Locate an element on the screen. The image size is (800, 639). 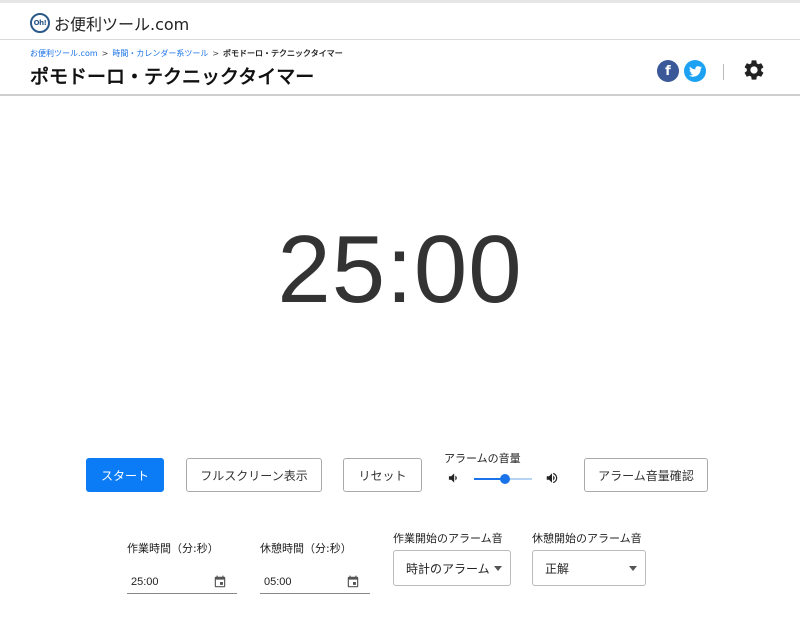
page-title: ポモドーロ・テクニックタイマー is located at coordinates (172, 77).